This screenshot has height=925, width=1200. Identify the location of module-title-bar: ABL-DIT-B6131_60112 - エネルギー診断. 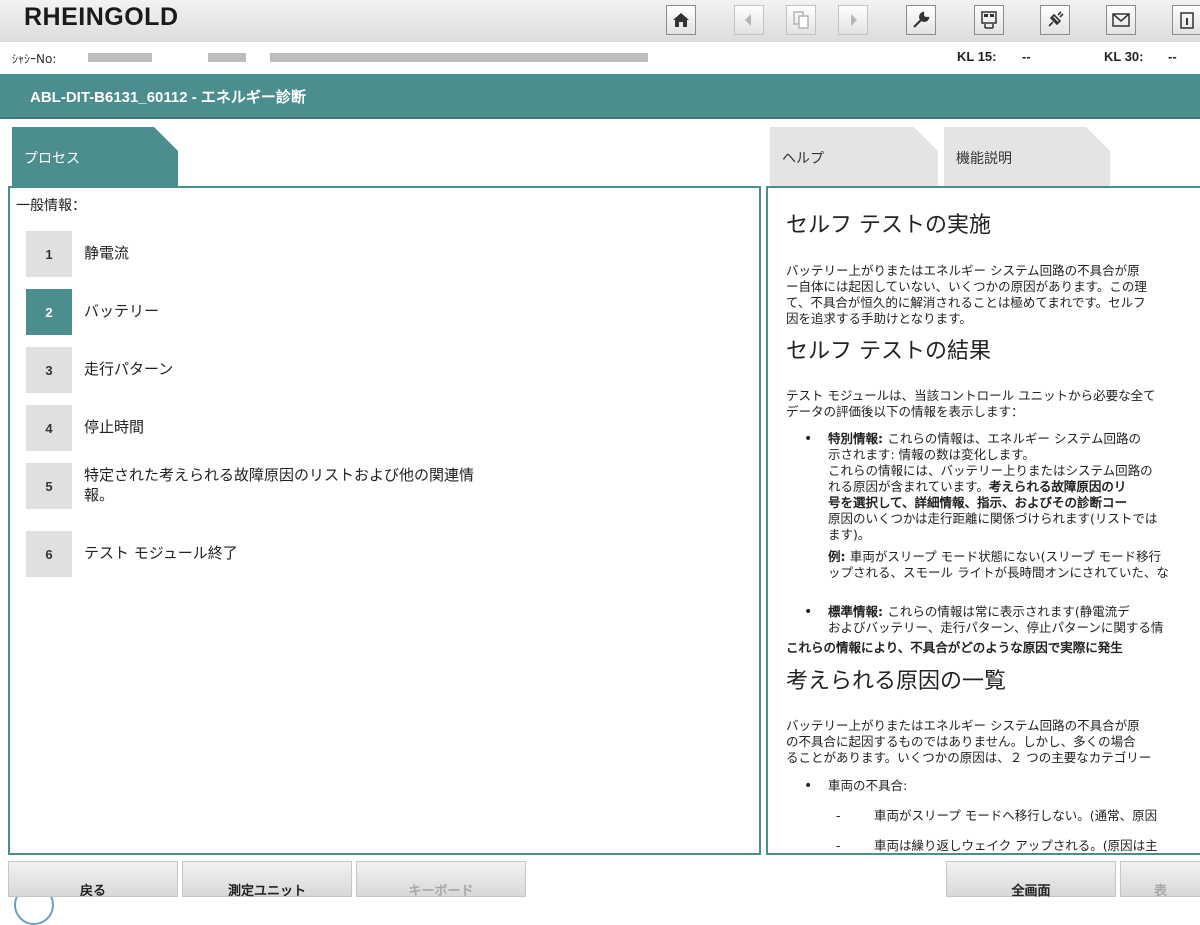
(600, 96).